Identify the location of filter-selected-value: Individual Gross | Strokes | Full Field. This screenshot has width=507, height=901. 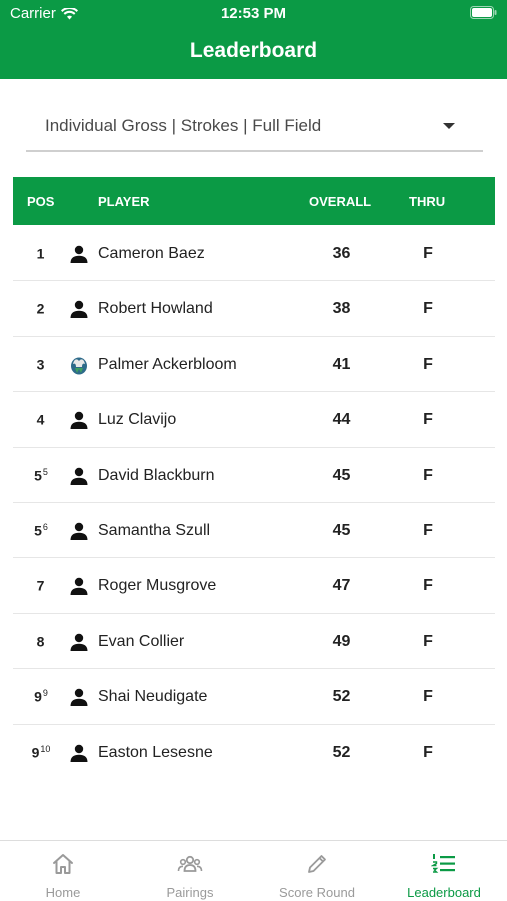
(183, 125).